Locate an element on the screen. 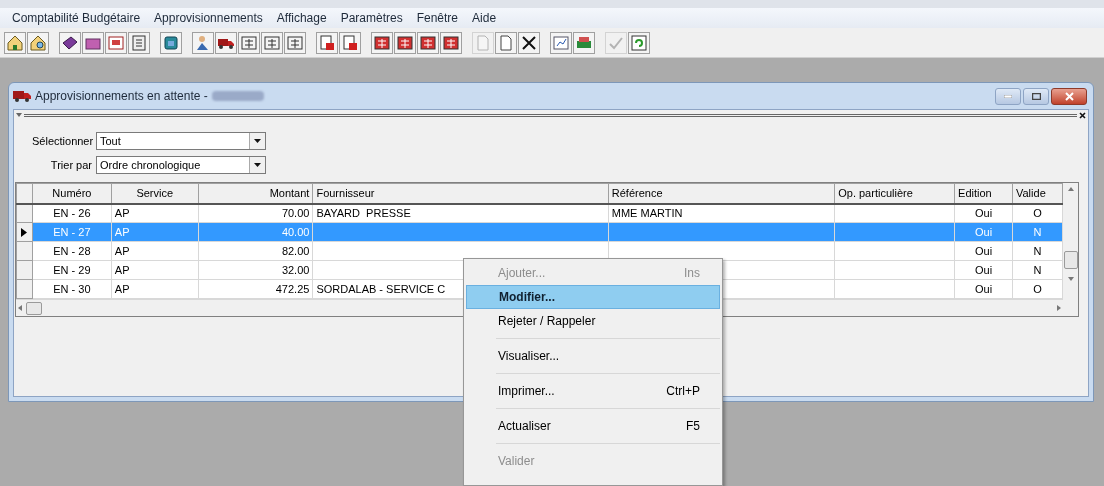  blurred-text is located at coordinates (237, 96).